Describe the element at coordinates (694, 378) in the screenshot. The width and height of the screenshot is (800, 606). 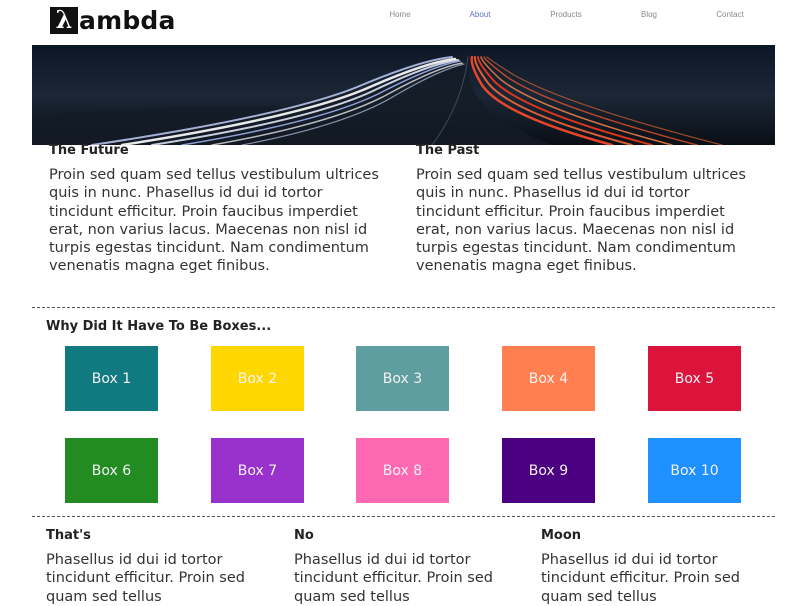
I see `box-5: Box 5` at that location.